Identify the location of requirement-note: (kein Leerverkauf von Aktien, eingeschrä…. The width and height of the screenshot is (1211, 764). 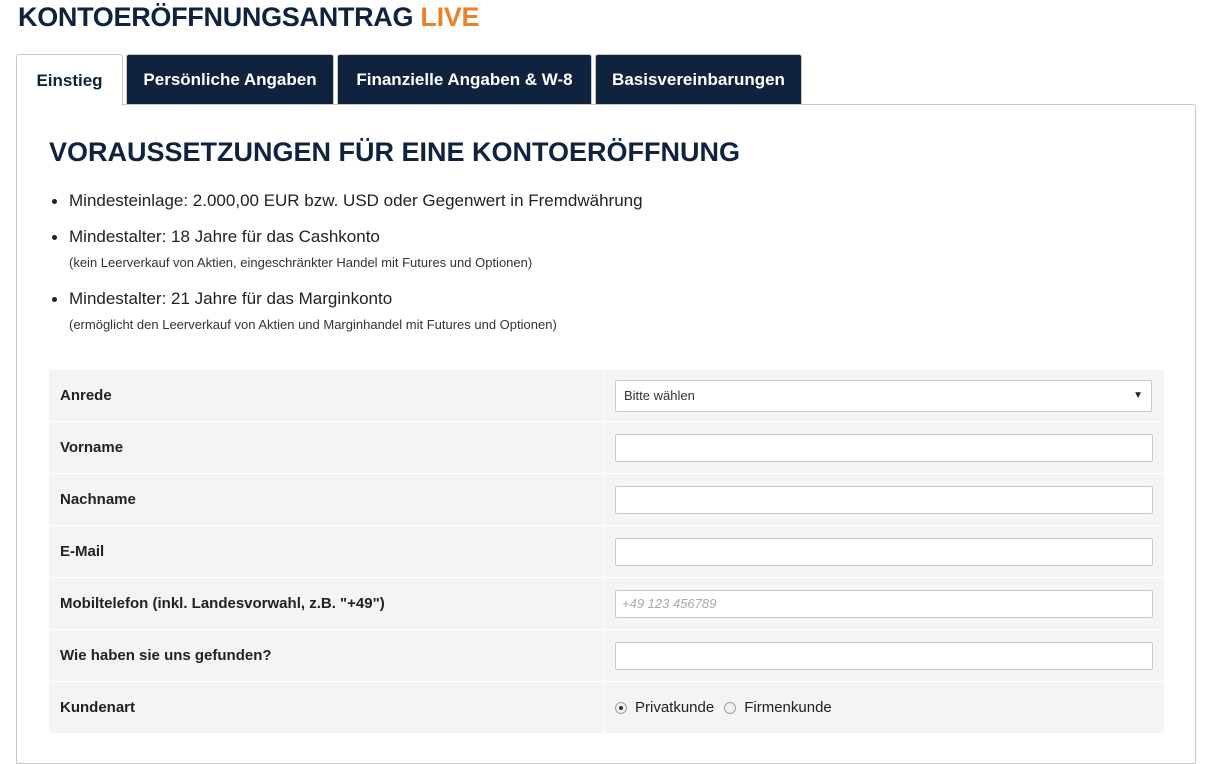
(301, 262).